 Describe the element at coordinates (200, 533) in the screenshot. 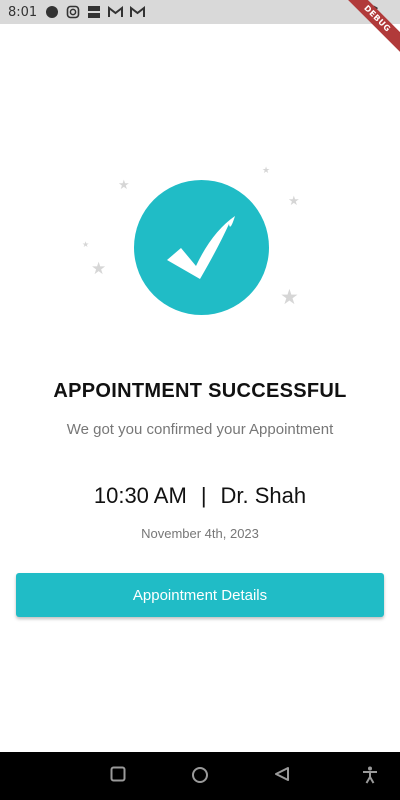

I see `appointment-date: November 4th, 2023` at that location.